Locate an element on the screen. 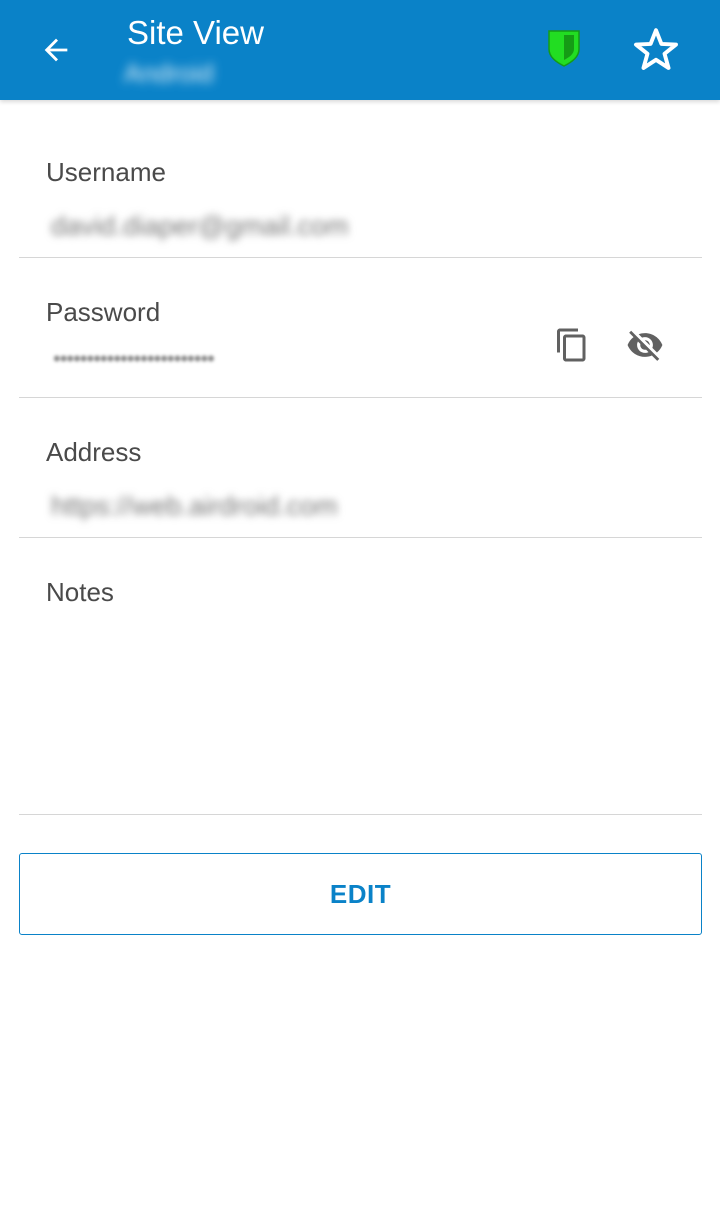 This screenshot has width=720, height=1232. copy-password-button is located at coordinates (572, 345).